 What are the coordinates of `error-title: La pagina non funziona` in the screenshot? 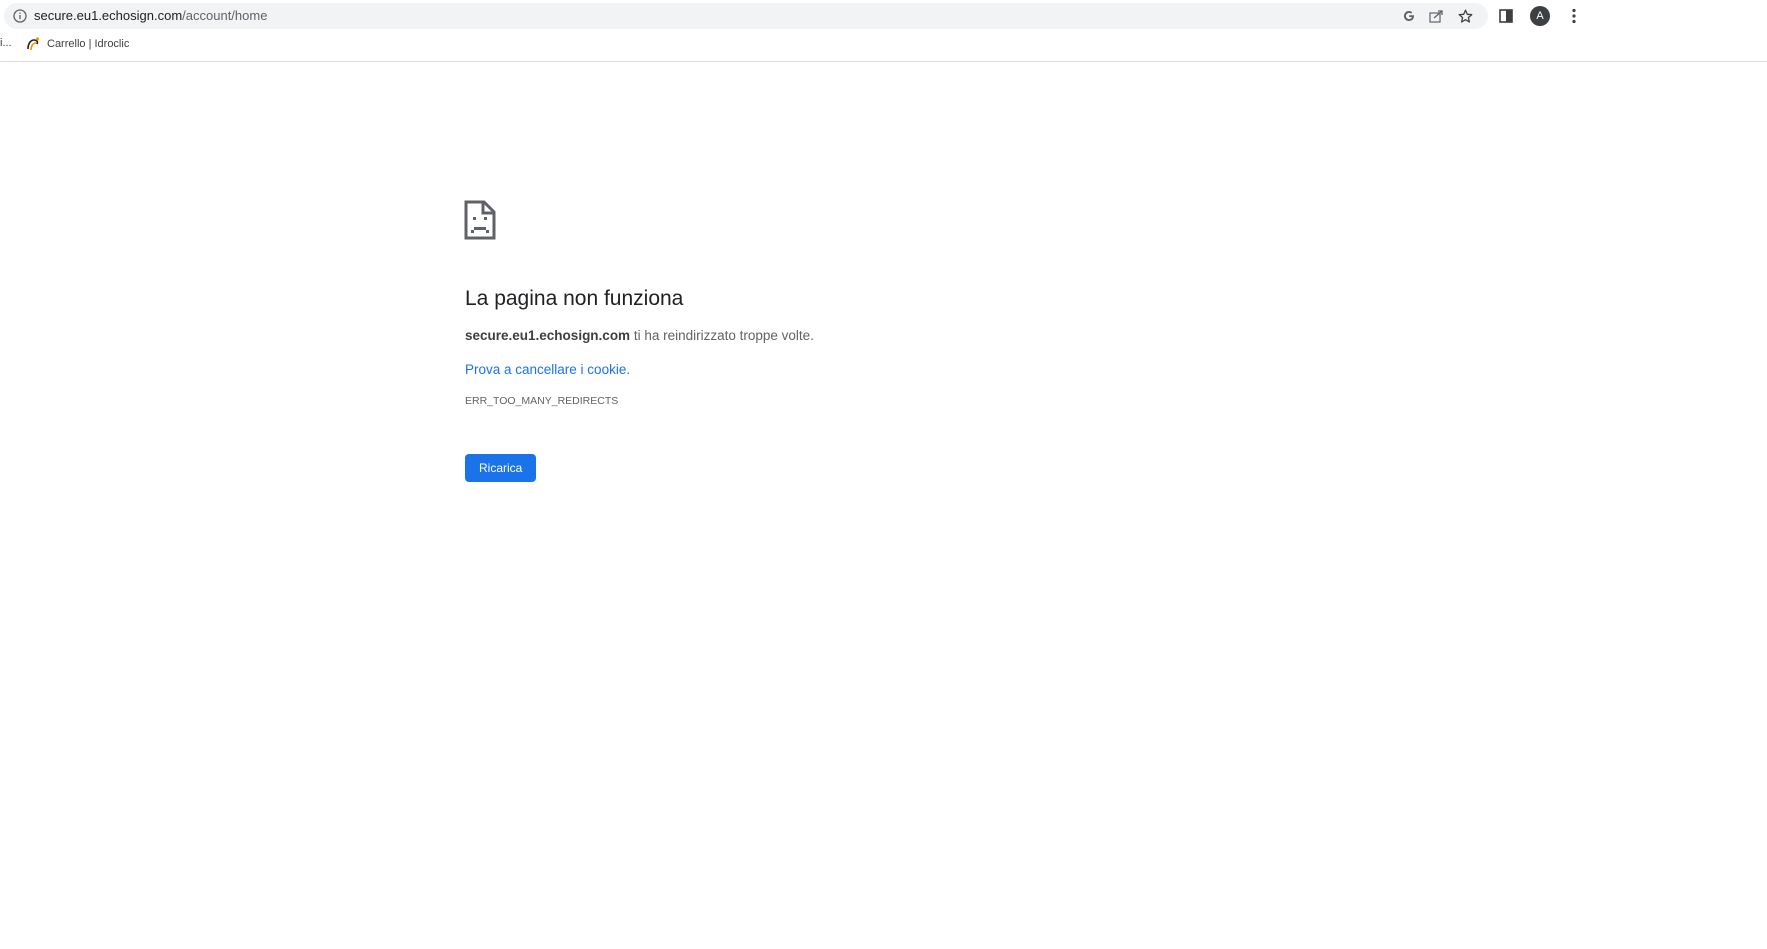 It's located at (574, 298).